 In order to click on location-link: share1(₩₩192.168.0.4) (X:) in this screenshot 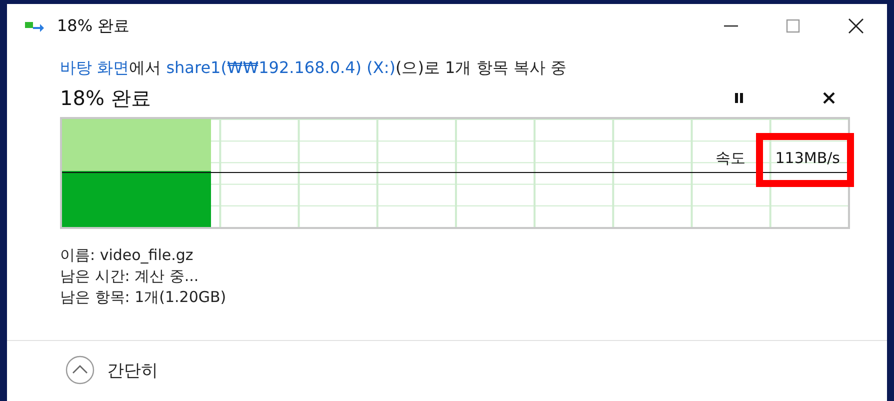, I will do `click(281, 67)`.